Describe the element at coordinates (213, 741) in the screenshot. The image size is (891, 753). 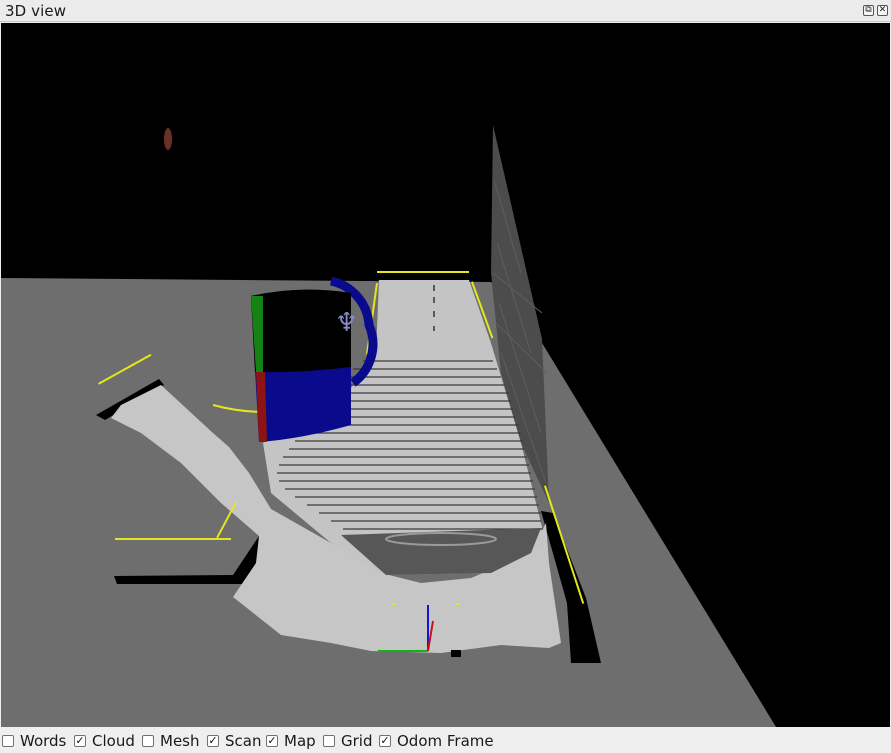
I see `scan-checkbox-box: ✓` at that location.